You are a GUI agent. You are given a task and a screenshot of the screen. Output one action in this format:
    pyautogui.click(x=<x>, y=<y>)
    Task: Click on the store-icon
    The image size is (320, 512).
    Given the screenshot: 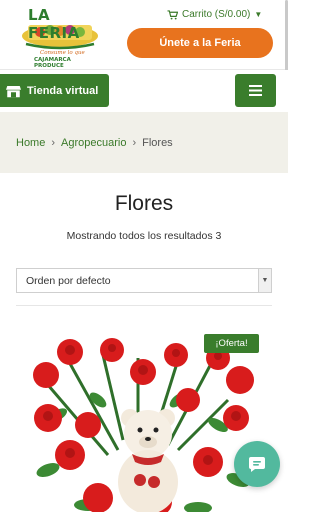 What is the action you would take?
    pyautogui.click(x=13, y=91)
    